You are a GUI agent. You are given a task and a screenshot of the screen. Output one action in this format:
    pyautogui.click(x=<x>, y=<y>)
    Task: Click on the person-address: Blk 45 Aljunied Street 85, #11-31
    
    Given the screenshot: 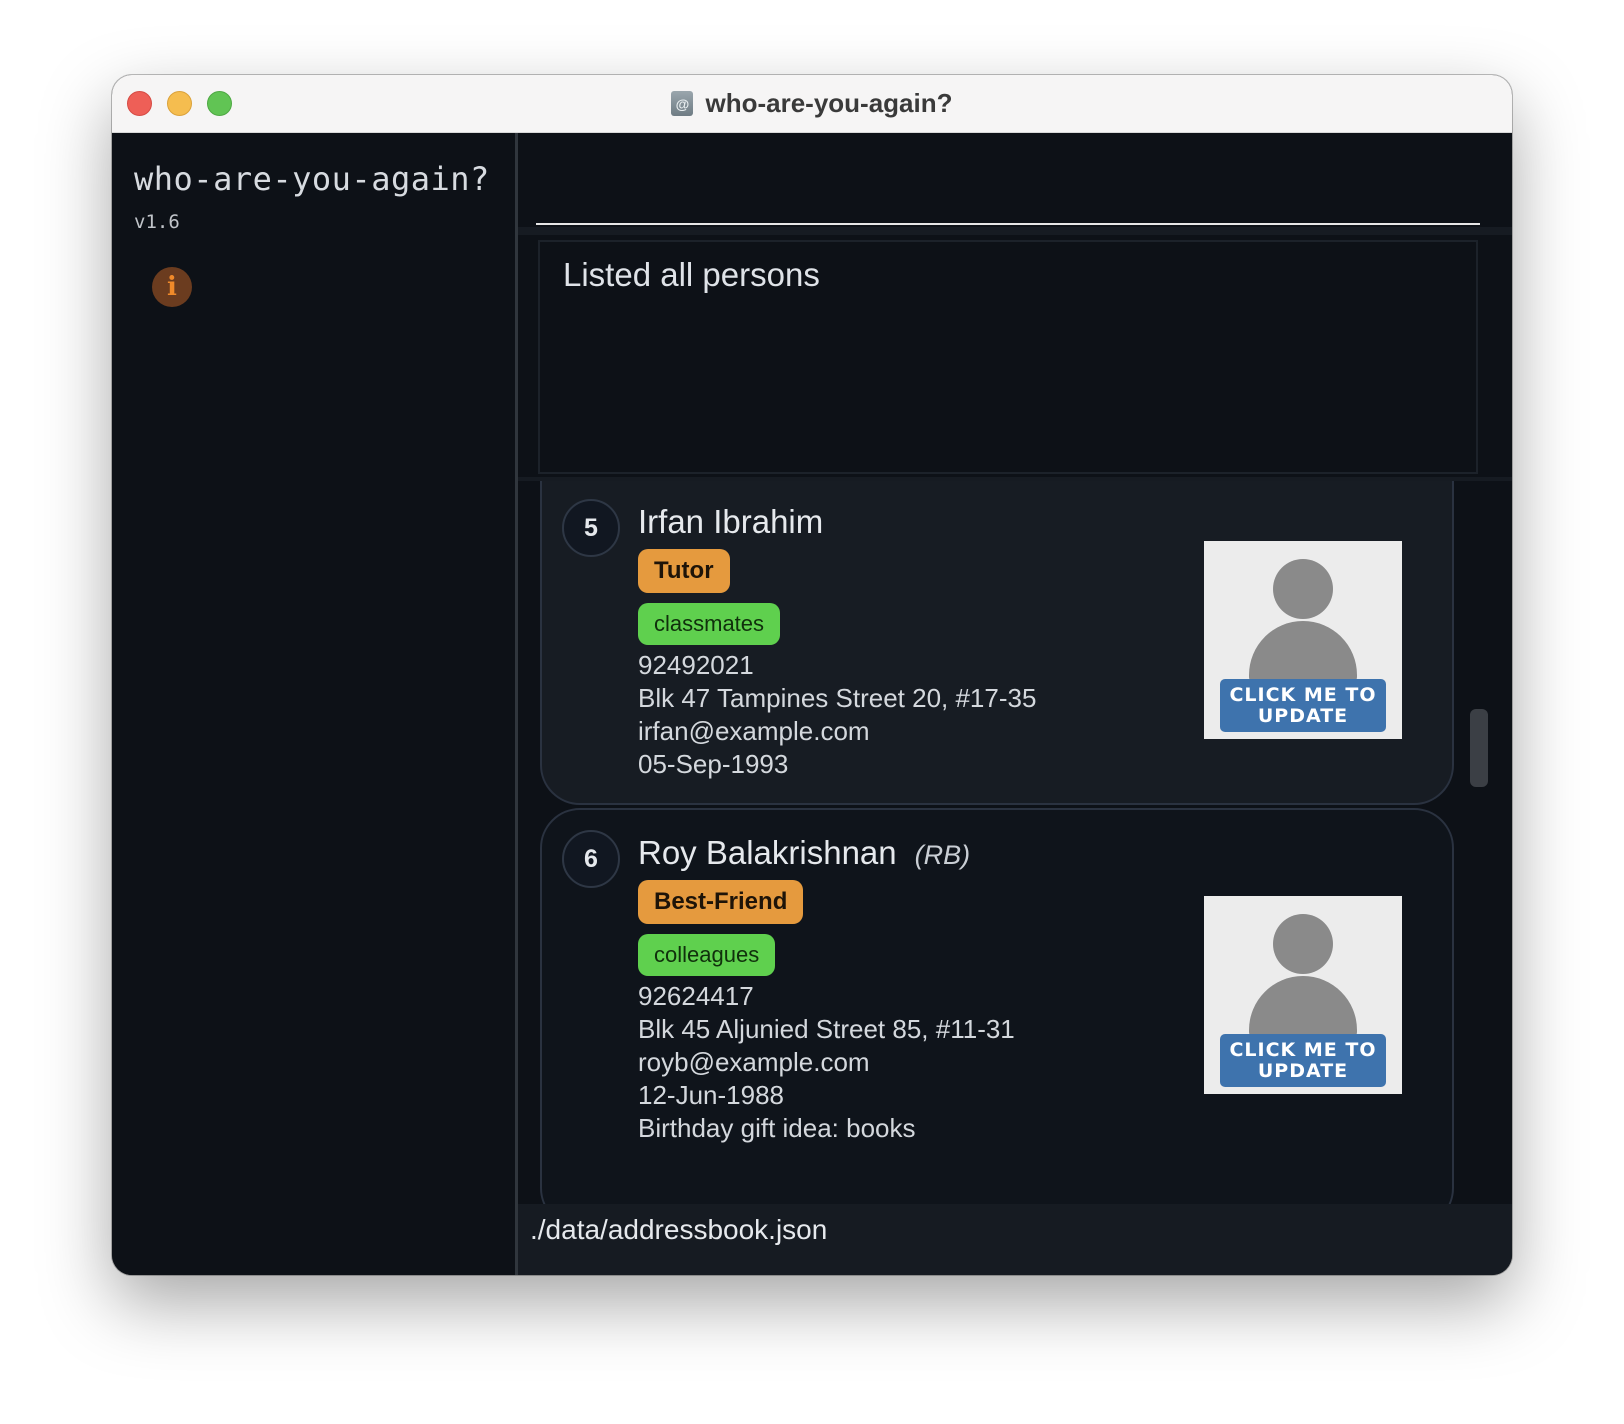 What is the action you would take?
    pyautogui.click(x=826, y=1029)
    